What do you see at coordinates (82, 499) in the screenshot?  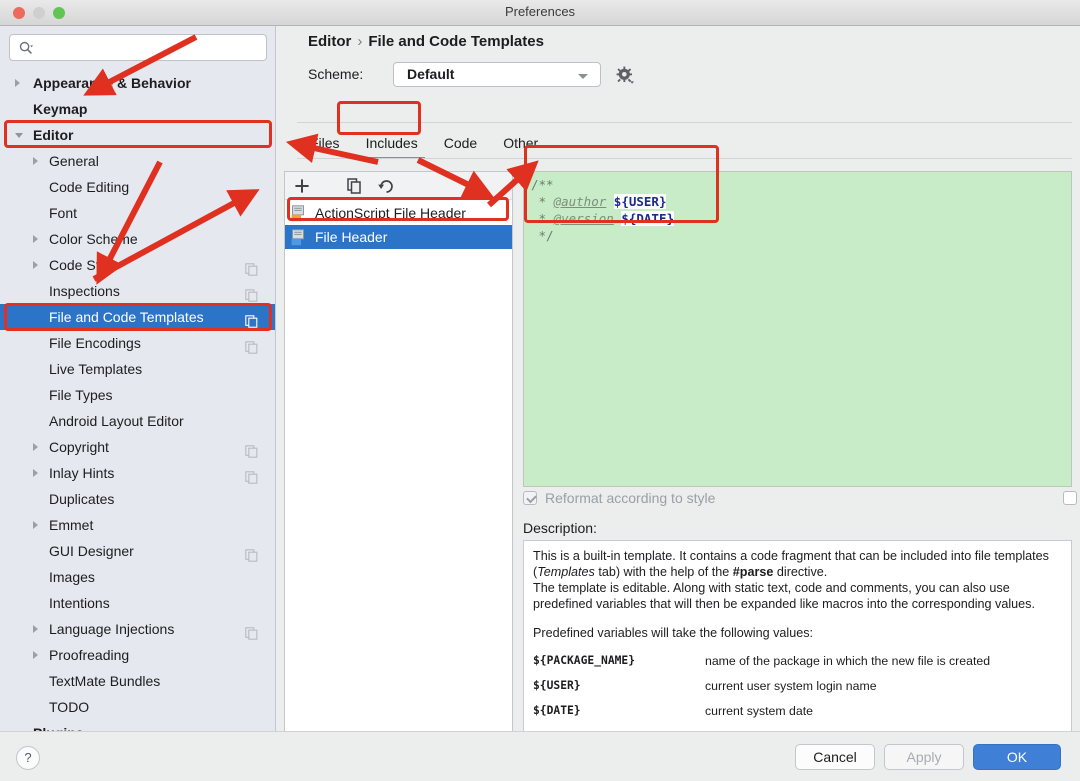 I see `sidebar-item-label: Duplicates` at bounding box center [82, 499].